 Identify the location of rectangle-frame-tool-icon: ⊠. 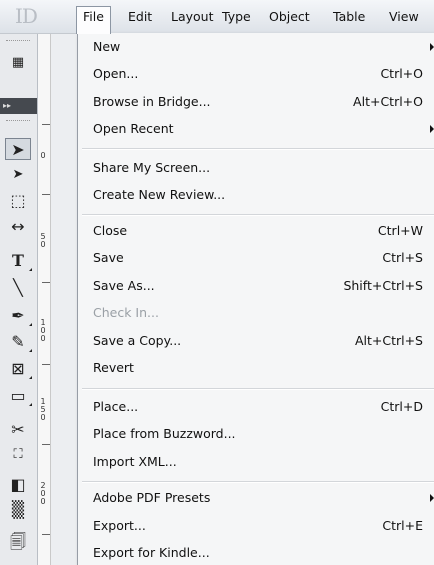
(18, 369).